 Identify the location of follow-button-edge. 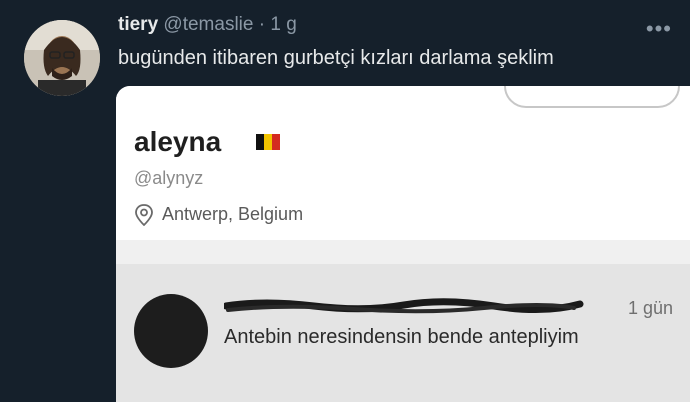
(592, 97).